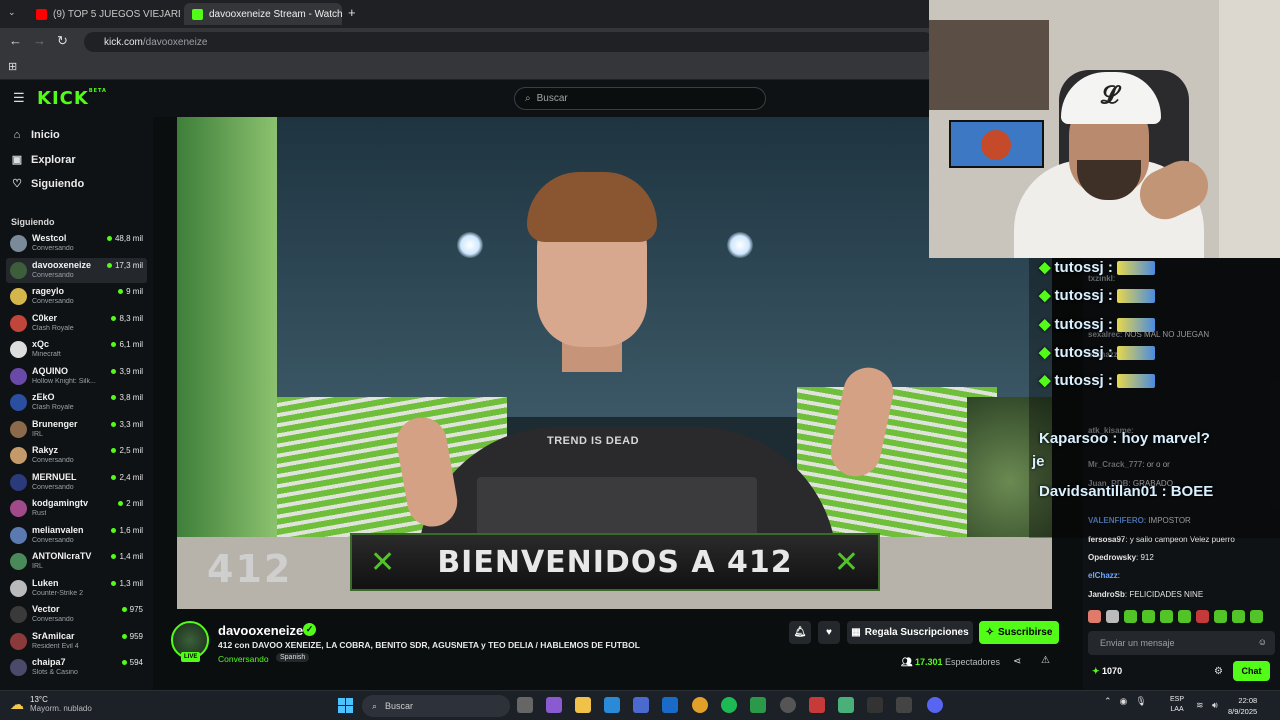 Image resolution: width=1280 pixels, height=720 pixels. Describe the element at coordinates (436, 706) in the screenshot. I see `taskbar-search: ⌕ Buscar` at that location.